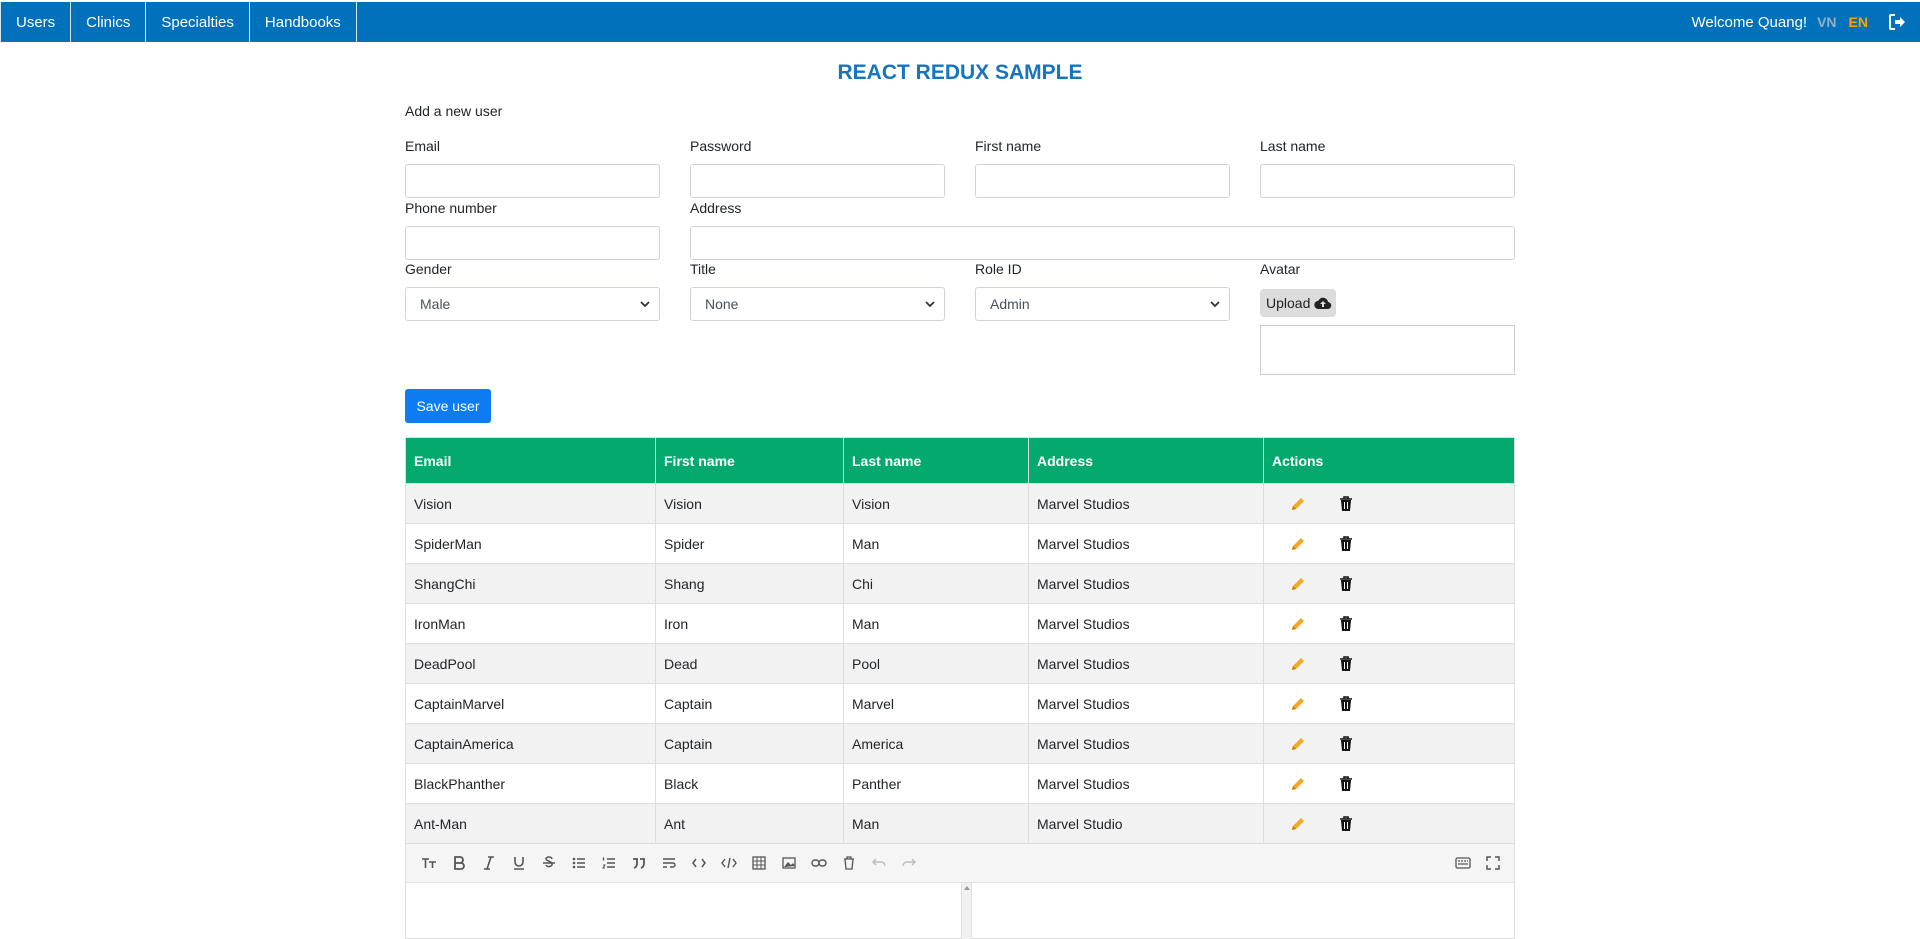  Describe the element at coordinates (1102, 181) in the screenshot. I see `first-name-input` at that location.